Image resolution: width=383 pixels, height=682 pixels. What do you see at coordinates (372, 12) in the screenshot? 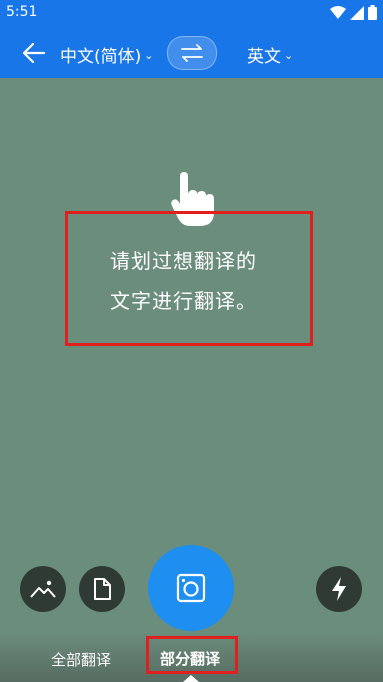
I see `battery-icon` at bounding box center [372, 12].